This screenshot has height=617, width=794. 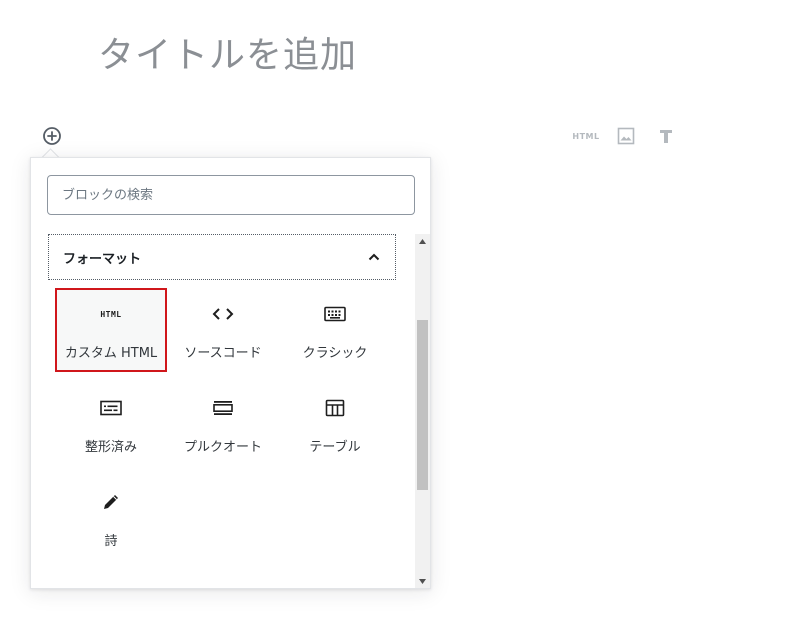 What do you see at coordinates (335, 447) in the screenshot?
I see `block-item-label: テーブル` at bounding box center [335, 447].